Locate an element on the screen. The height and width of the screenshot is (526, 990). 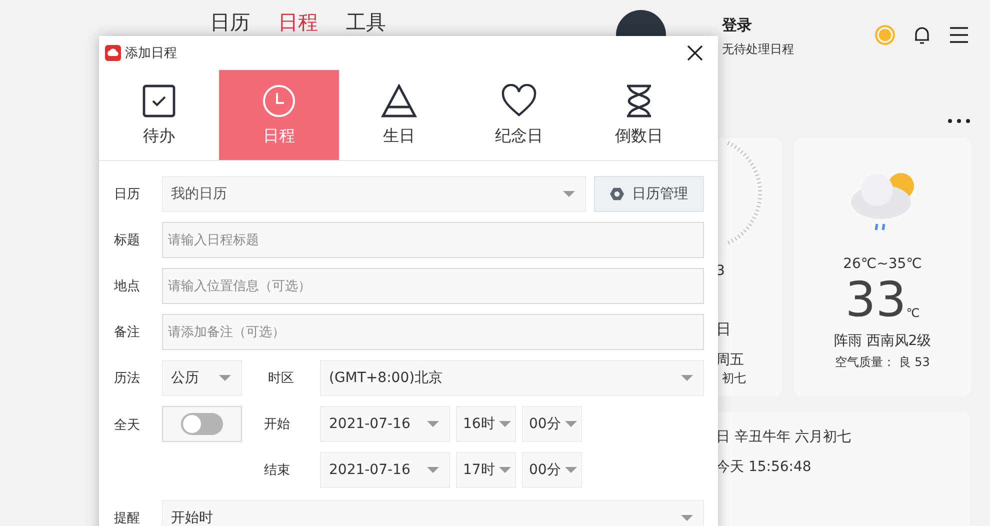
login-link: 登录 is located at coordinates (758, 25).